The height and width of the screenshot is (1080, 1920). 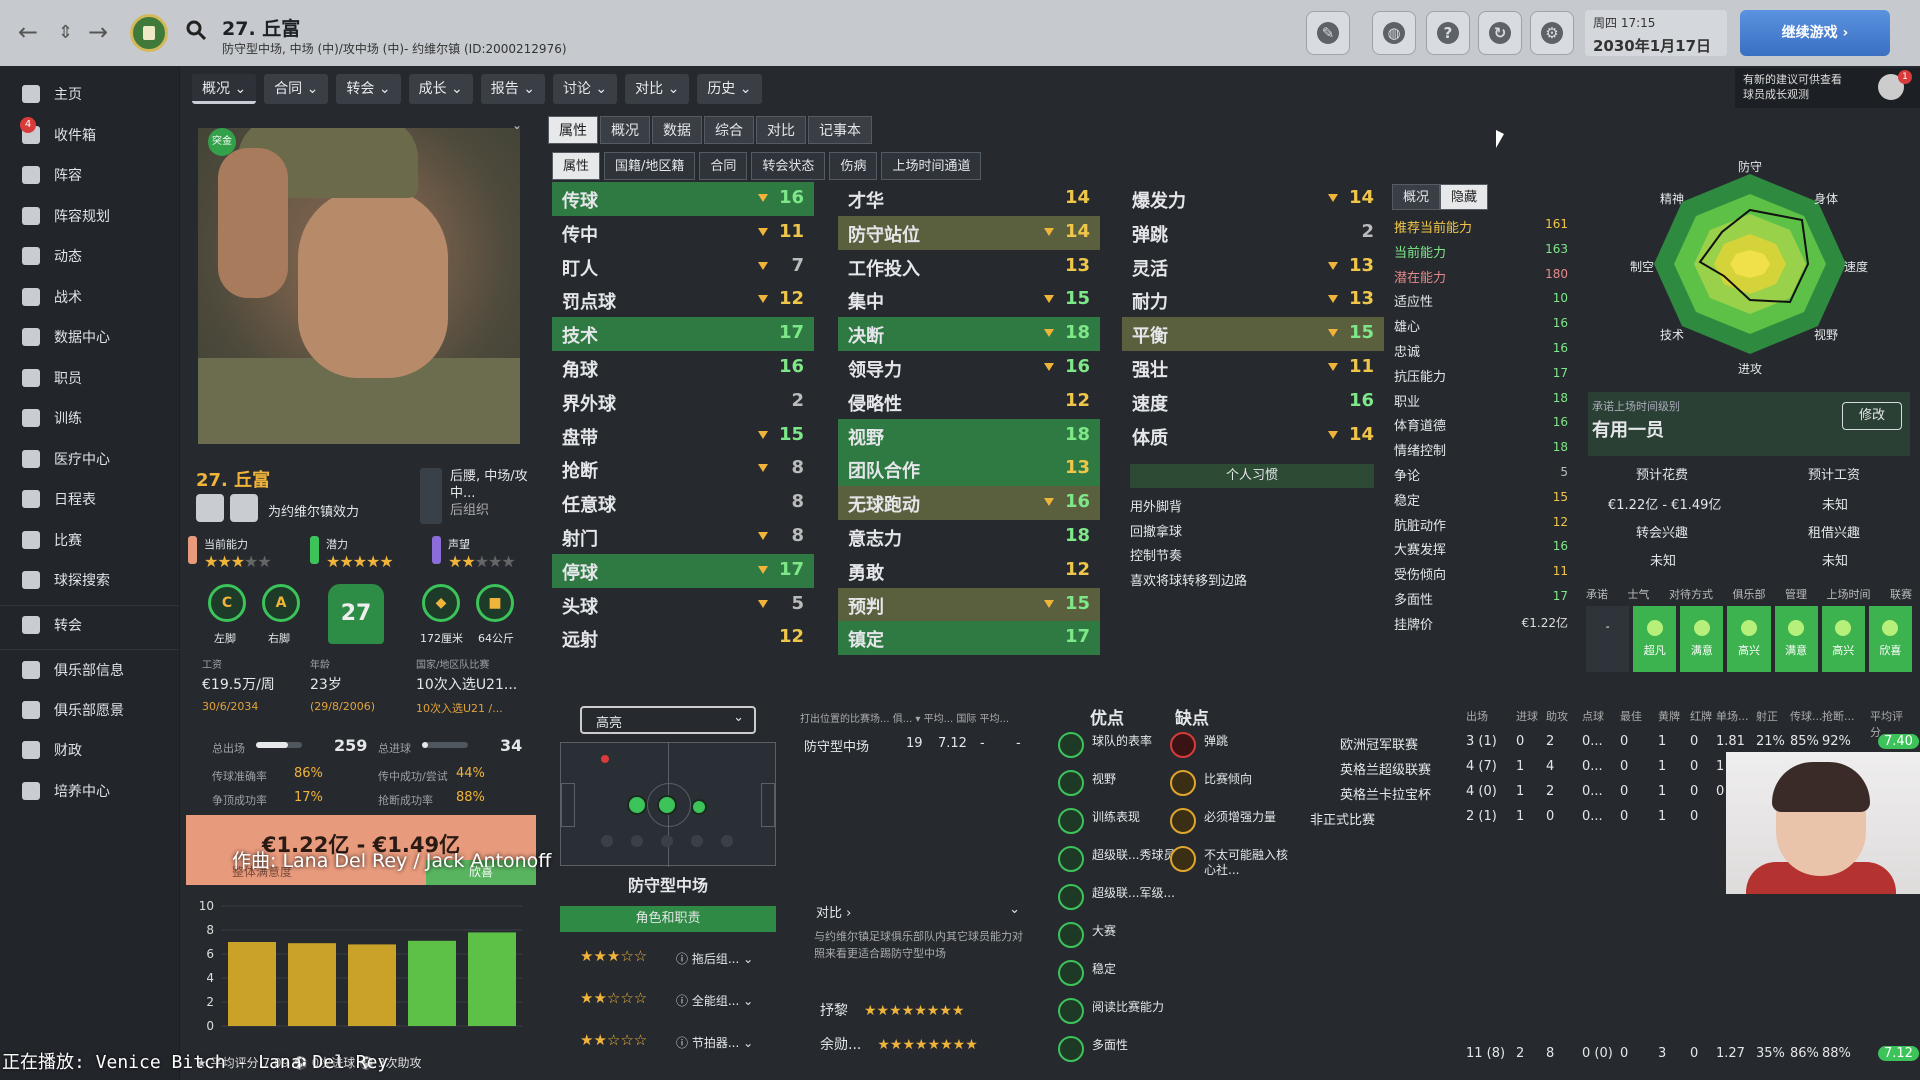 What do you see at coordinates (89, 750) in the screenshot?
I see `sidebar-item: 财政` at bounding box center [89, 750].